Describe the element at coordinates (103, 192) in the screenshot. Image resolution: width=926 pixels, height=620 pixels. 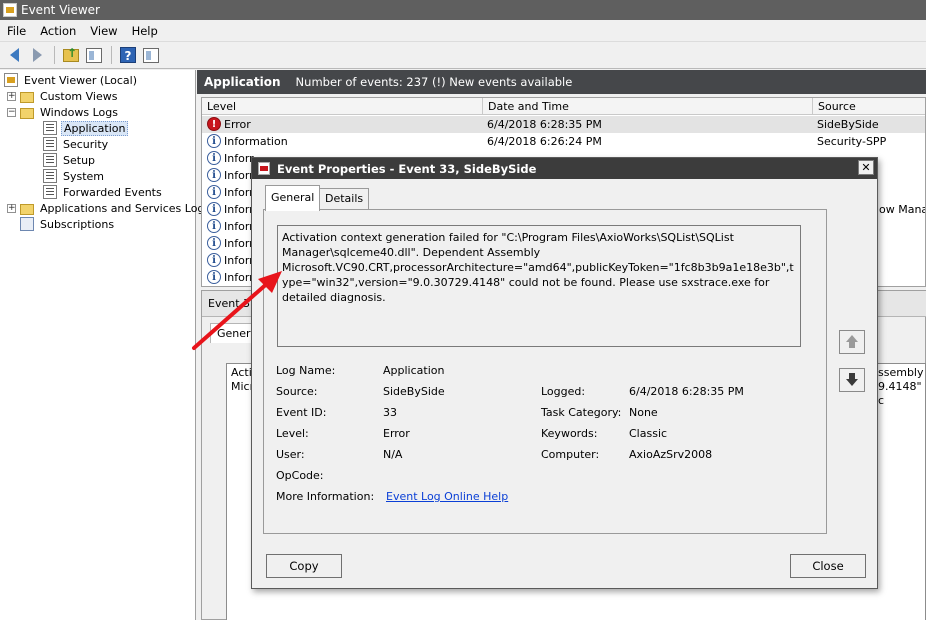
I see `tree-item-forwarded-events: Forwarded Events` at that location.